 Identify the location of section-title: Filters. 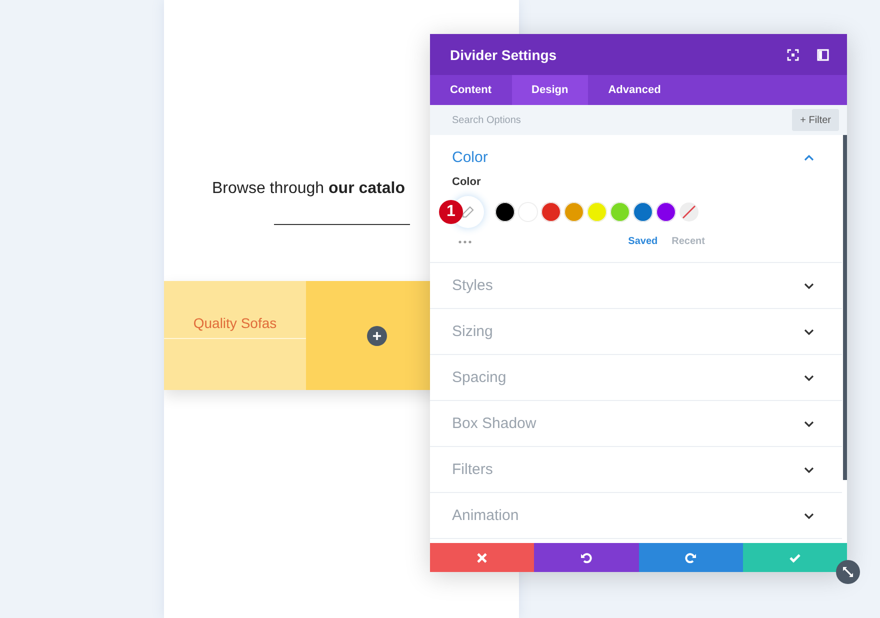
(472, 469).